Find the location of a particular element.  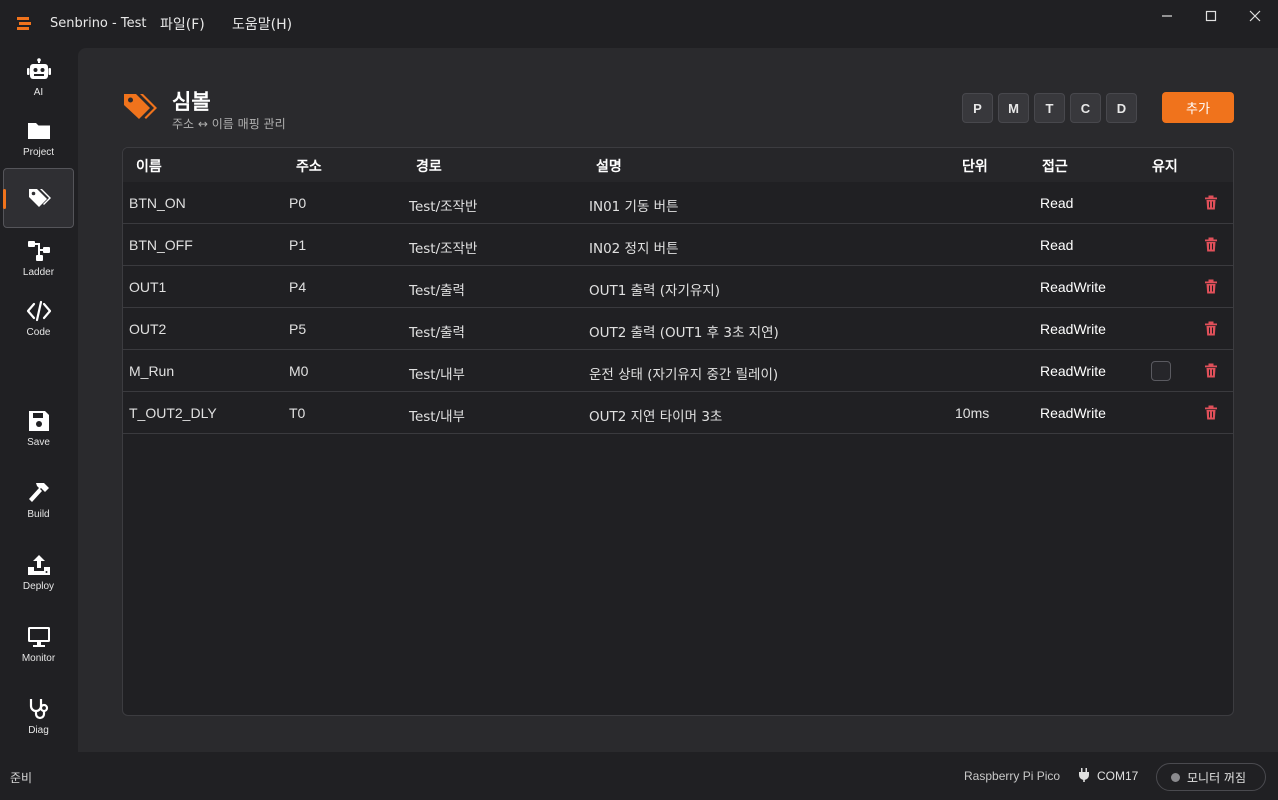

maximize-button is located at coordinates (1211, 16).